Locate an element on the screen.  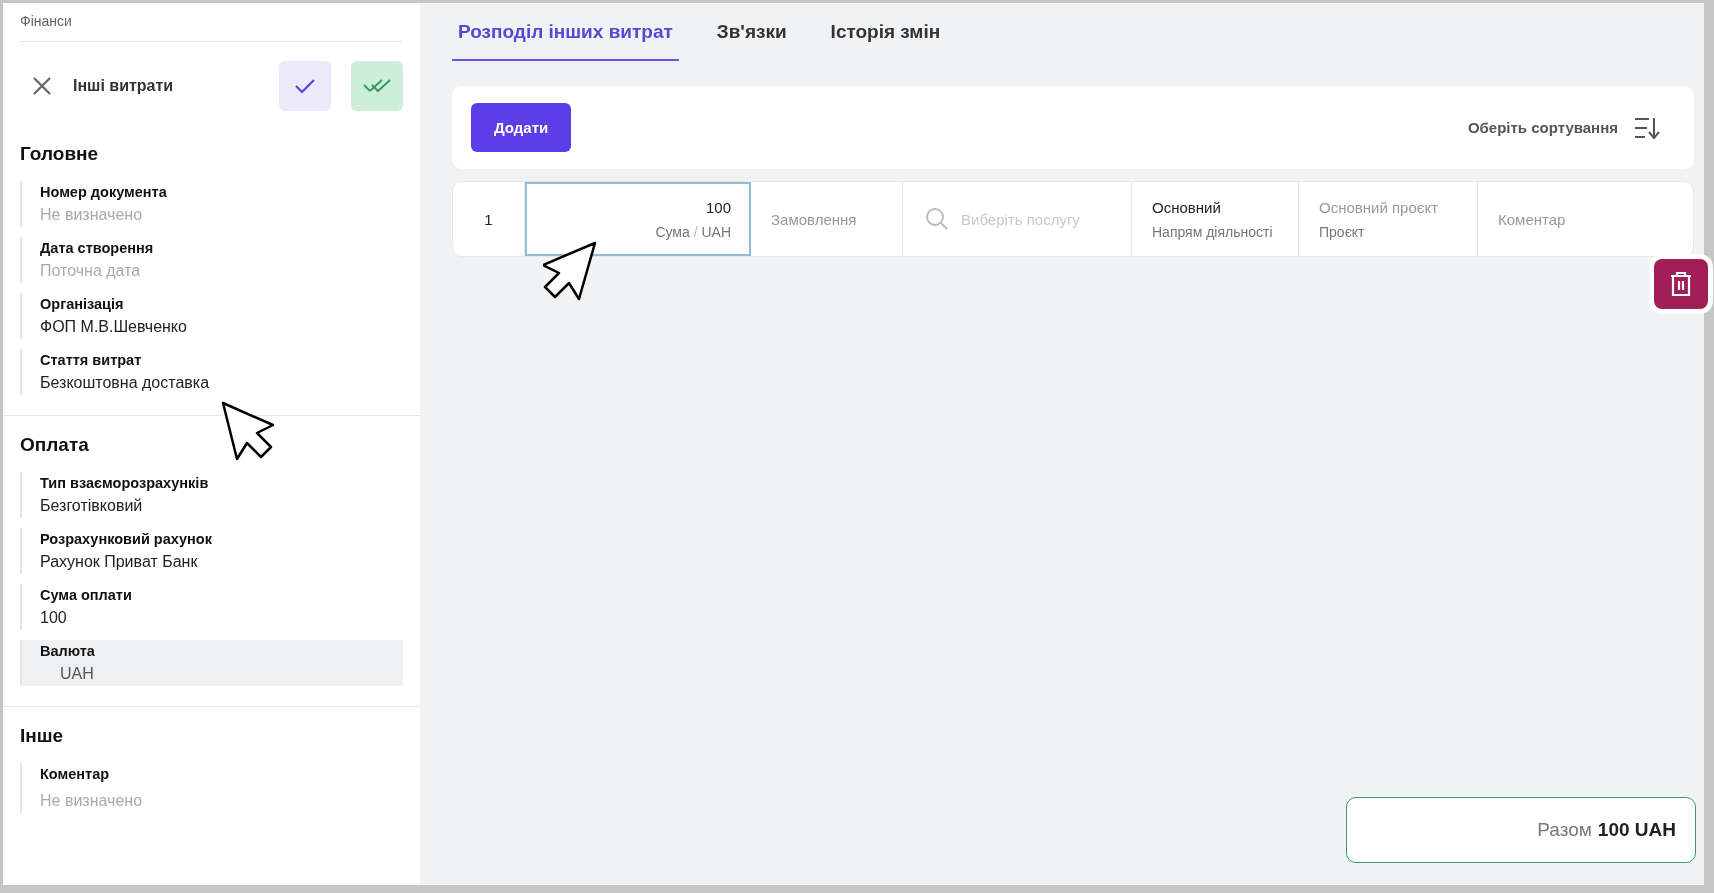
tab: Розподіл інших витрат is located at coordinates (565, 37).